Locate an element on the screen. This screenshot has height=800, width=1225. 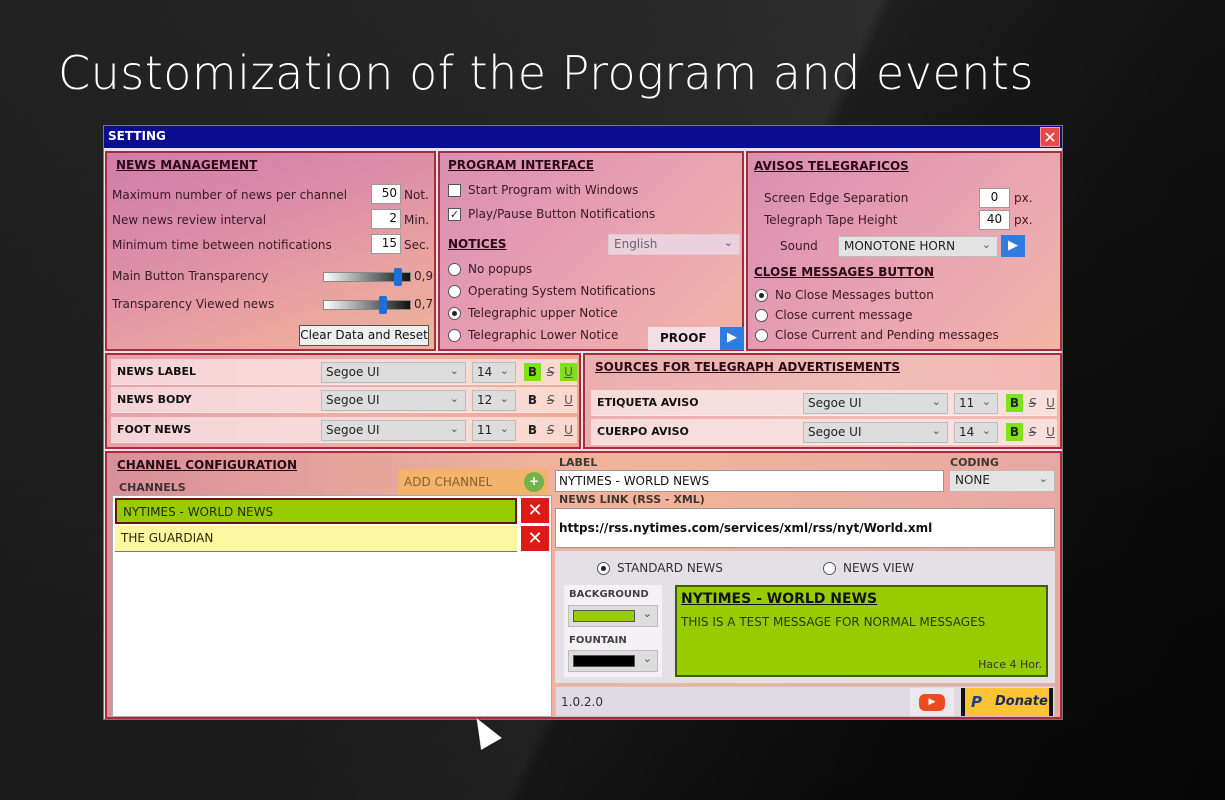
close-messages-heading: CLOSE MESSAGES BUTTON is located at coordinates (844, 272).